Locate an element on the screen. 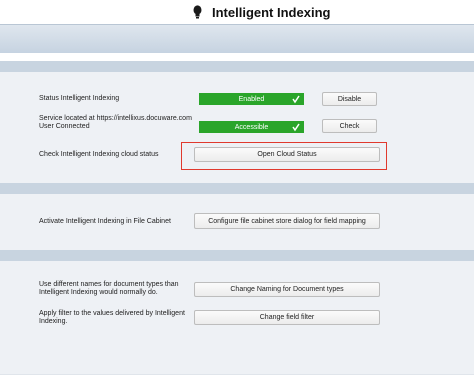 The width and height of the screenshot is (474, 375). cloud-status-label: Check Intelligent Indexing cloud status is located at coordinates (99, 154).